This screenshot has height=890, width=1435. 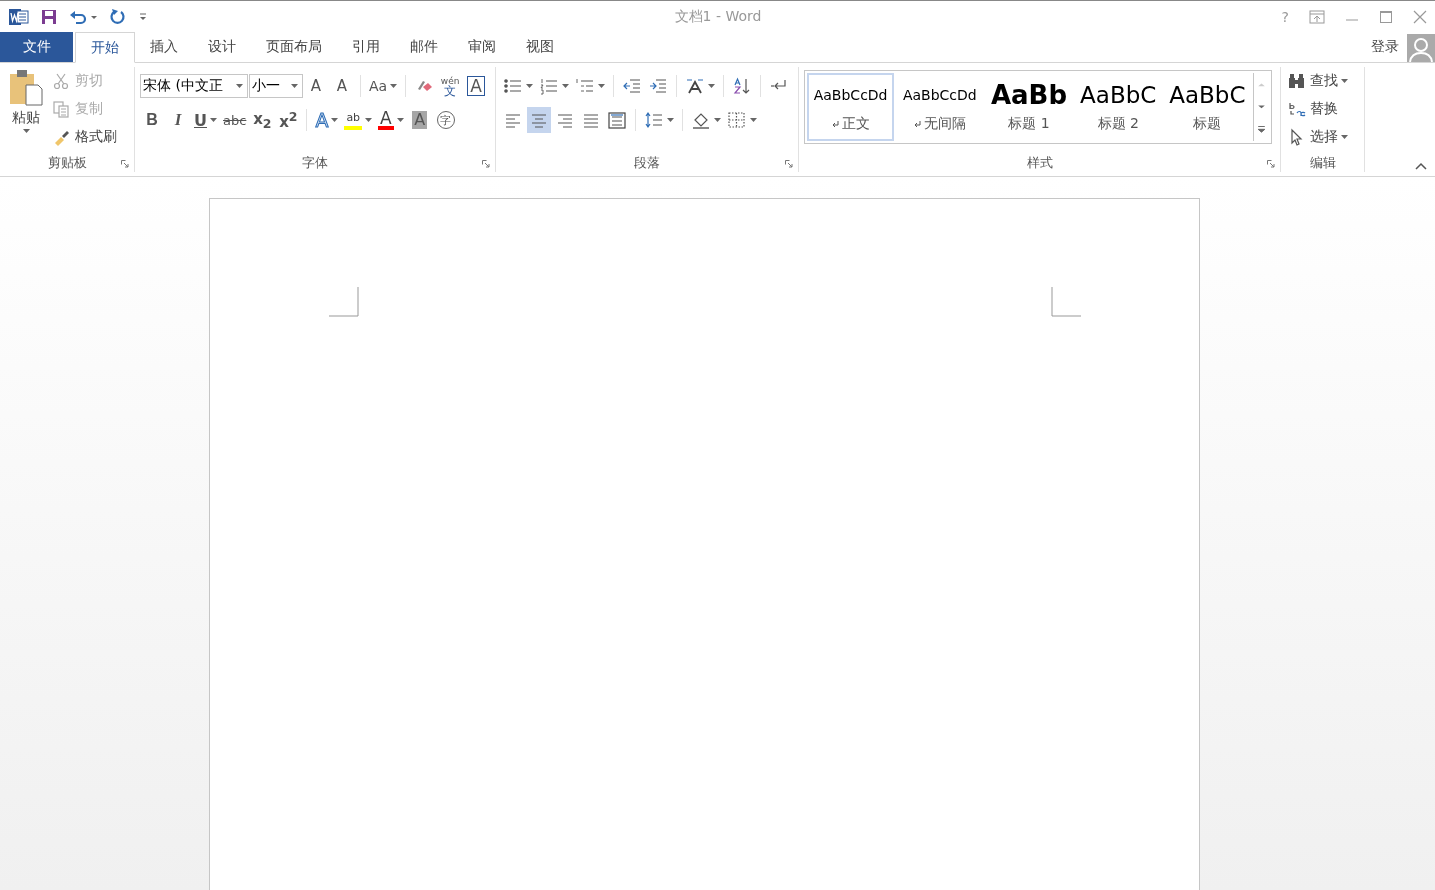 I want to click on font-color-button: A, so click(x=391, y=120).